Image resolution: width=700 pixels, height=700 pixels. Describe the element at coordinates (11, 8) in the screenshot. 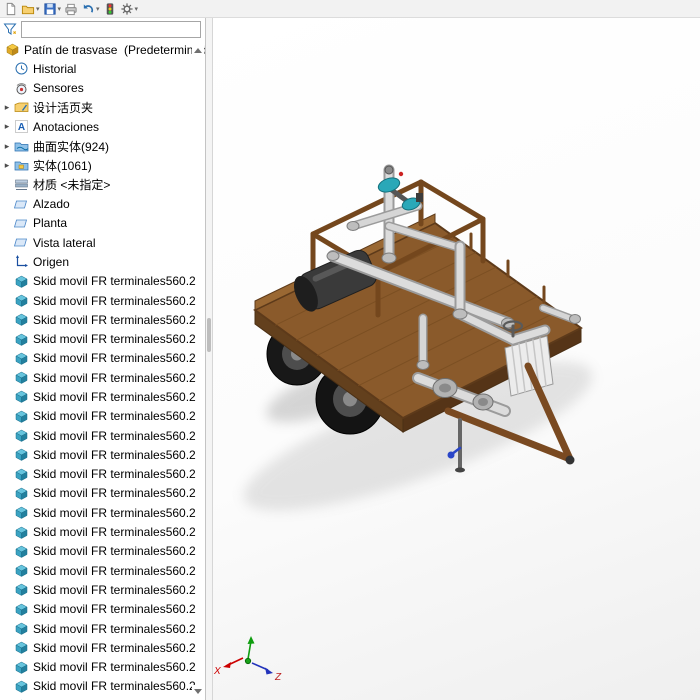

I see `new-button` at that location.